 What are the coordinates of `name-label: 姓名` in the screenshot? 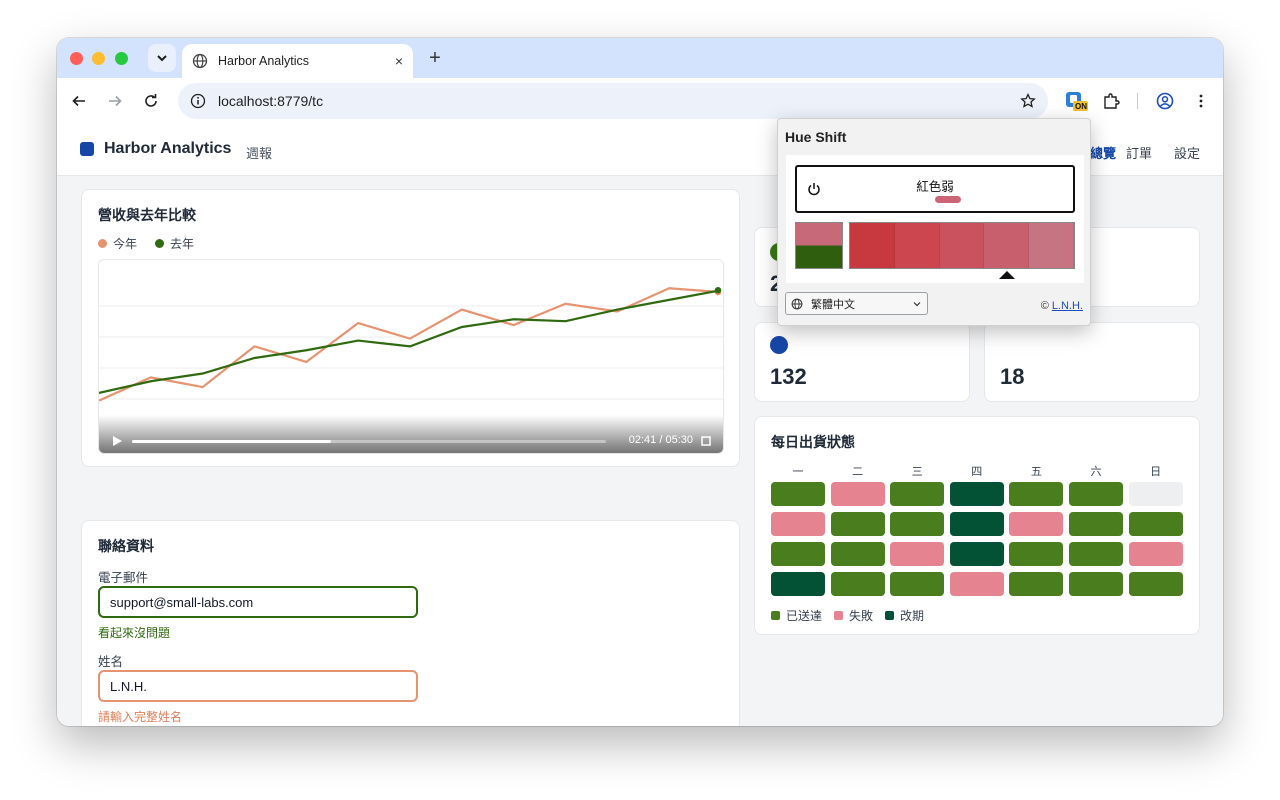 It's located at (111, 662).